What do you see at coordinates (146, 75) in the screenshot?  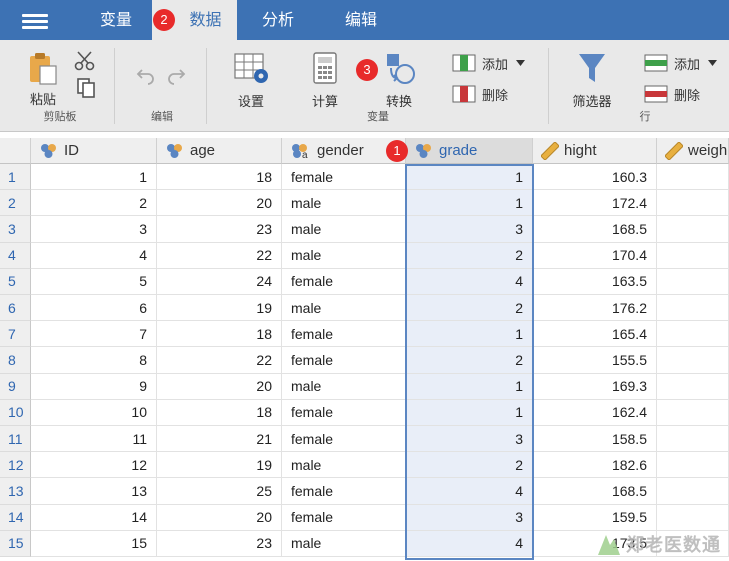 I see `undo-icon` at bounding box center [146, 75].